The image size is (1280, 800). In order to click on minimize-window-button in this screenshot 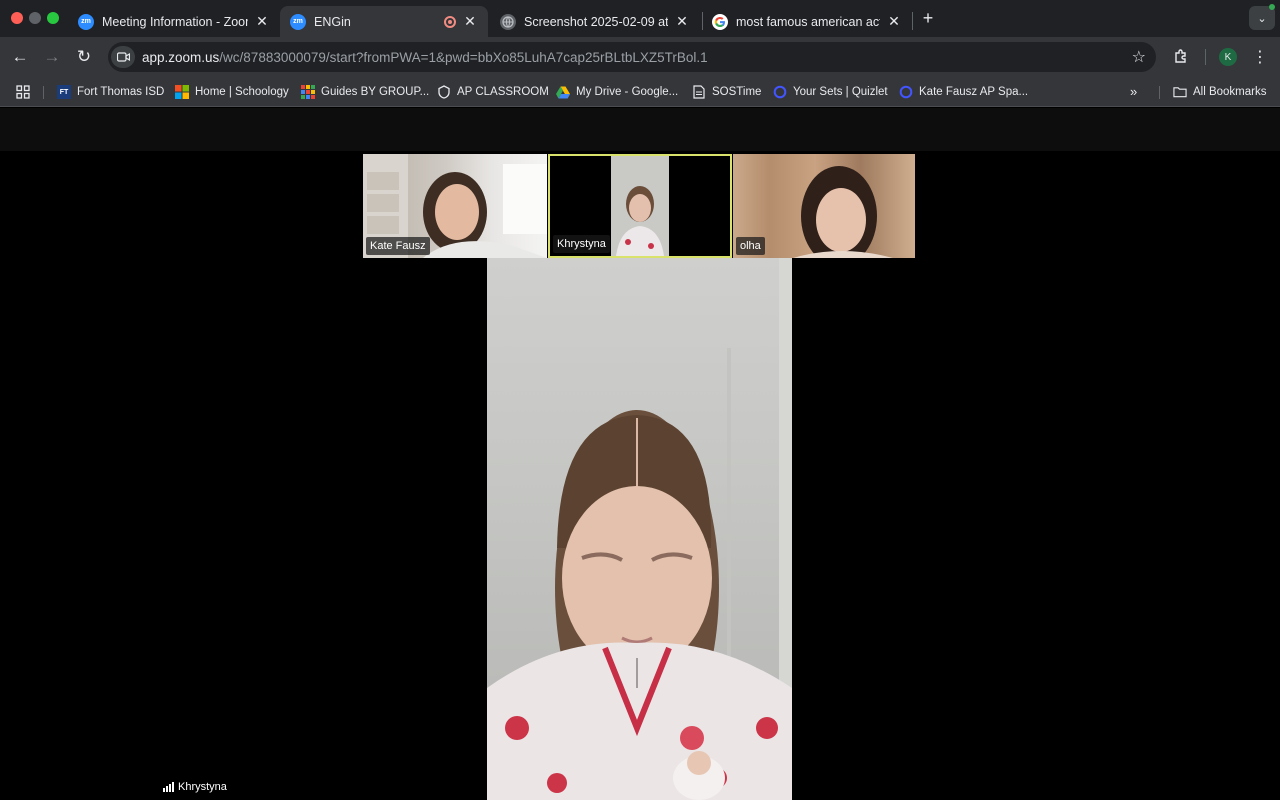, I will do `click(35, 18)`.